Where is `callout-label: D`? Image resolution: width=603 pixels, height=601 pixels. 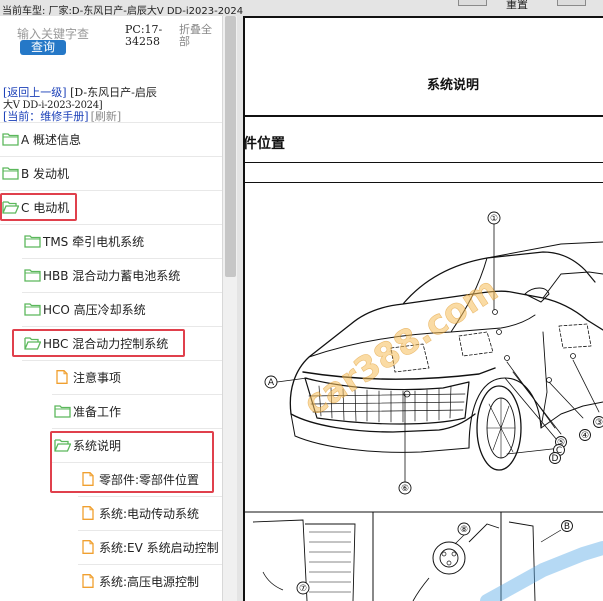
callout-label: D is located at coordinates (555, 459).